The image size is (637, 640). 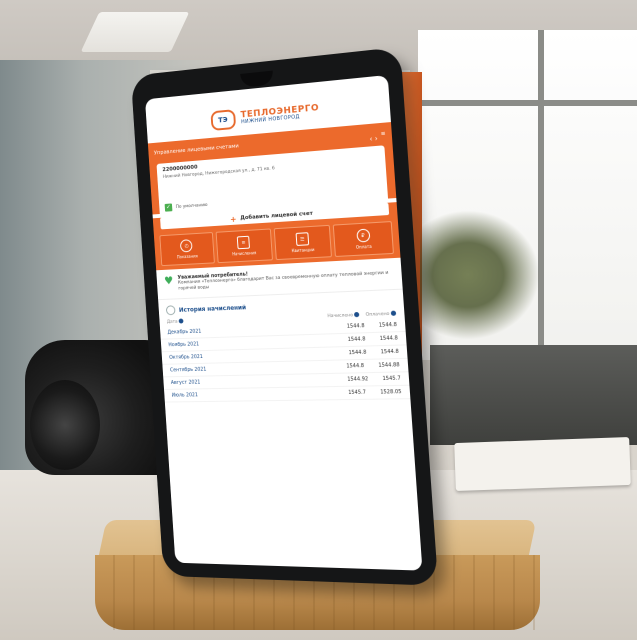 What do you see at coordinates (244, 253) in the screenshot?
I see `tile-label: Начисления` at bounding box center [244, 253].